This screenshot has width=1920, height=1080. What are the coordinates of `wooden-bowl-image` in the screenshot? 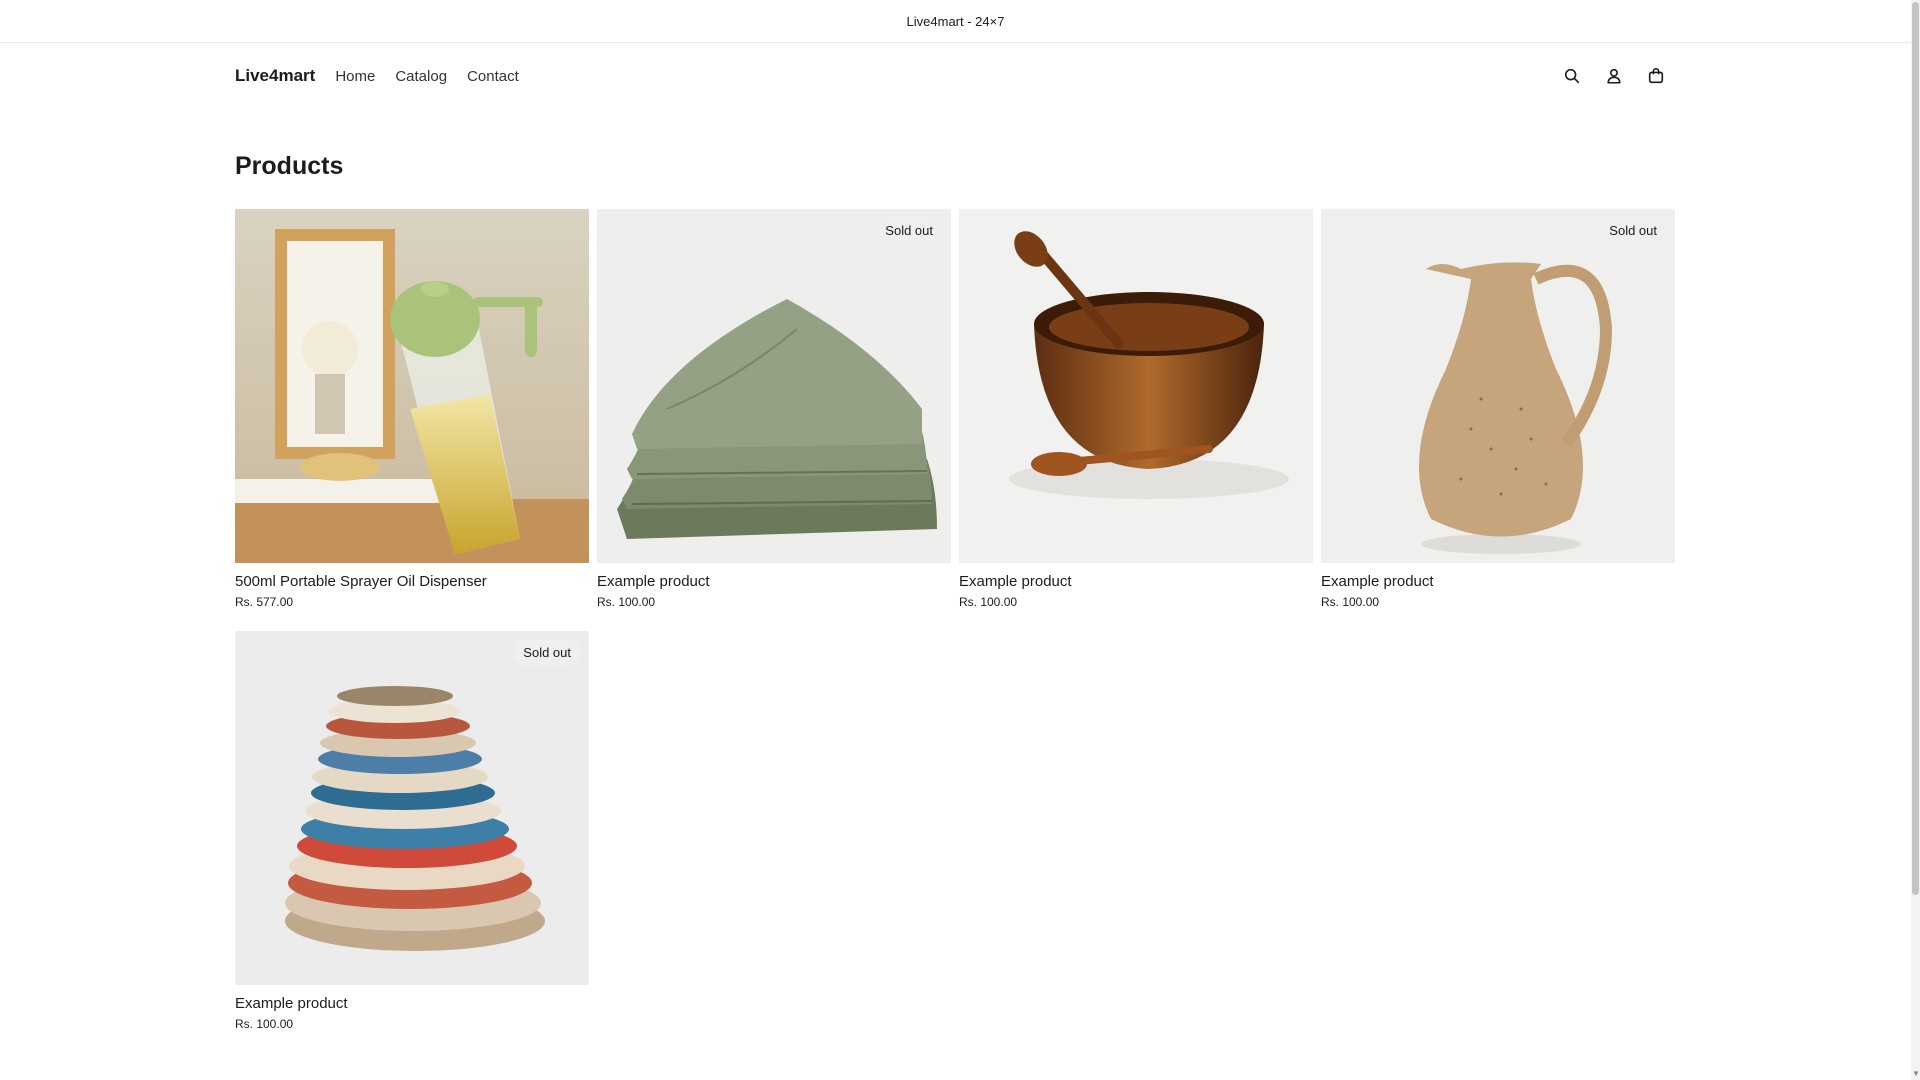 It's located at (1136, 386).